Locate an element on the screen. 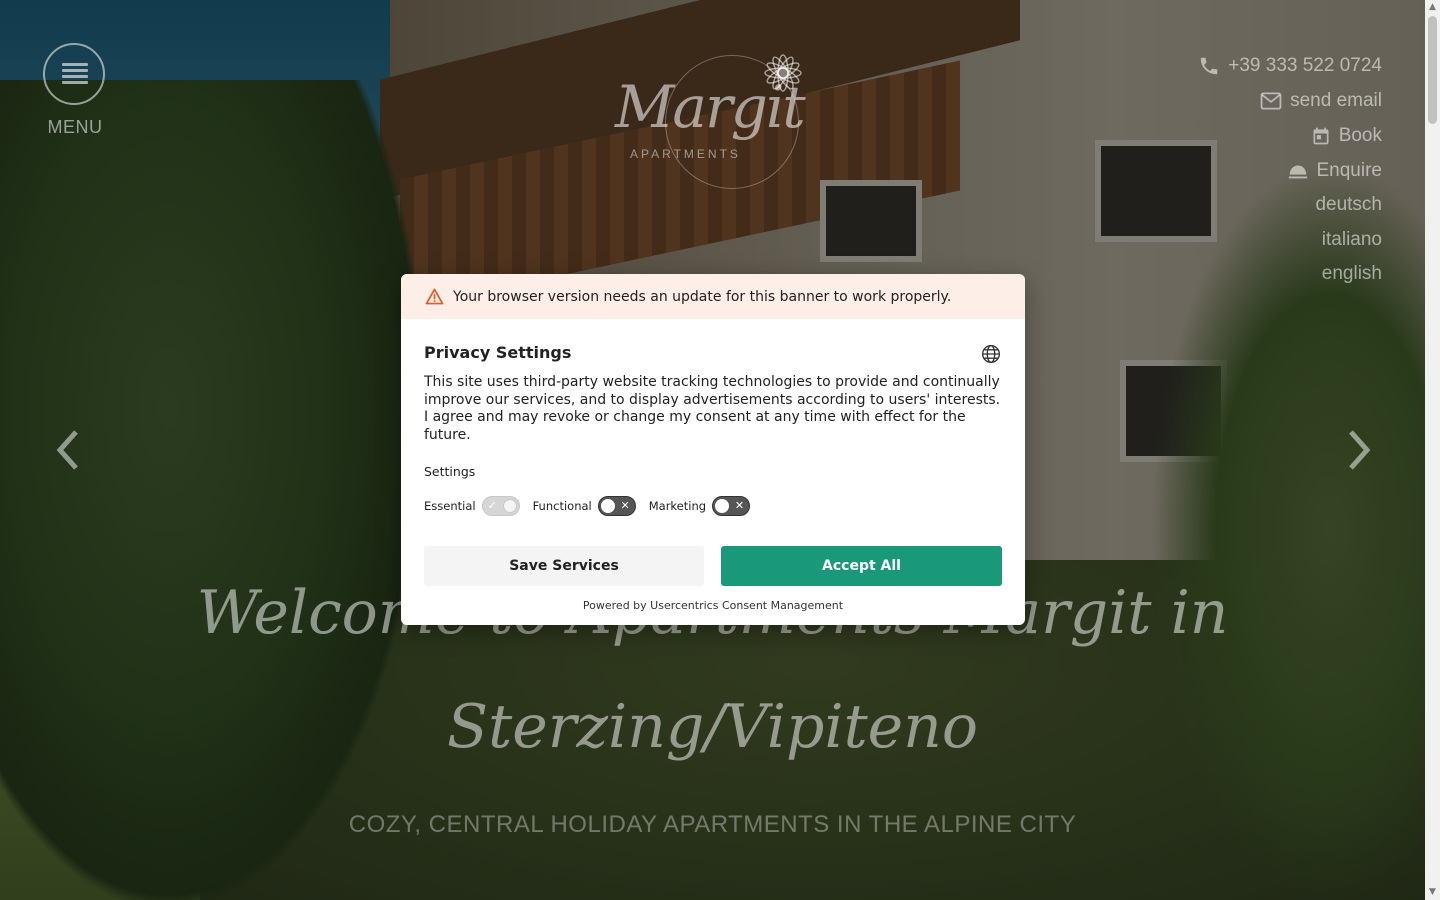 This screenshot has height=900, width=1440. hero-title-line2: Sterzing/Vipiteno is located at coordinates (712, 727).